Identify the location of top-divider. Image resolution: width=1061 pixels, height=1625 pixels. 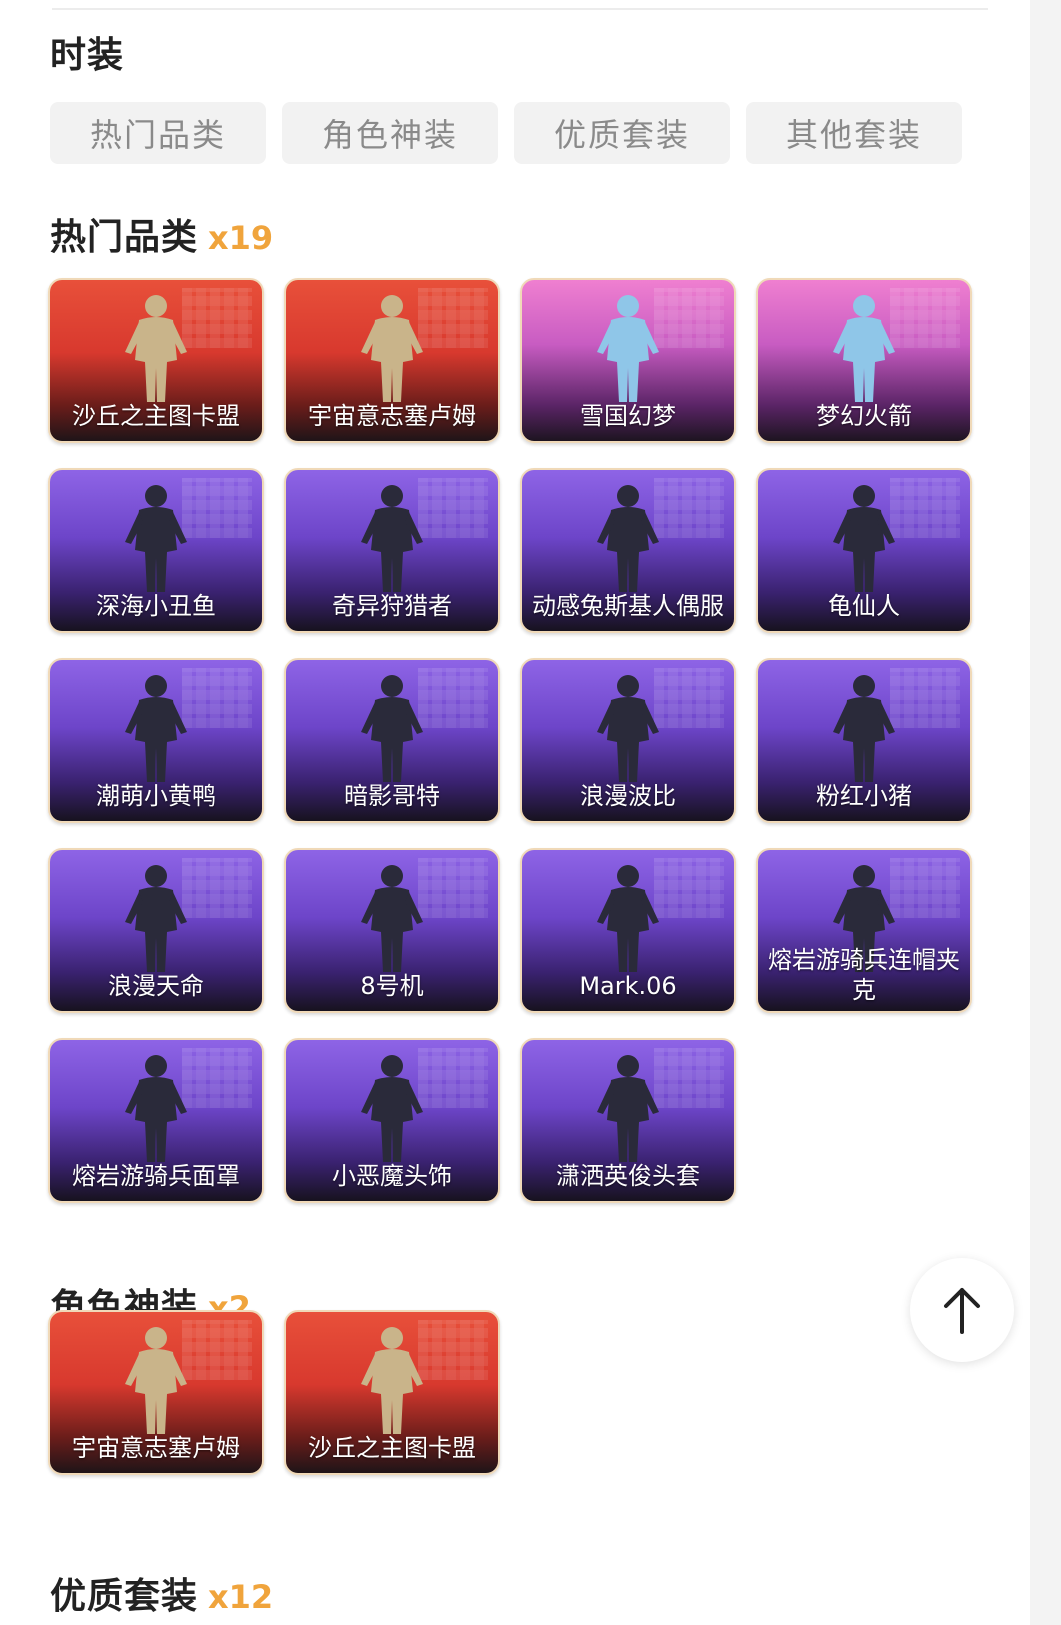
(520, 9).